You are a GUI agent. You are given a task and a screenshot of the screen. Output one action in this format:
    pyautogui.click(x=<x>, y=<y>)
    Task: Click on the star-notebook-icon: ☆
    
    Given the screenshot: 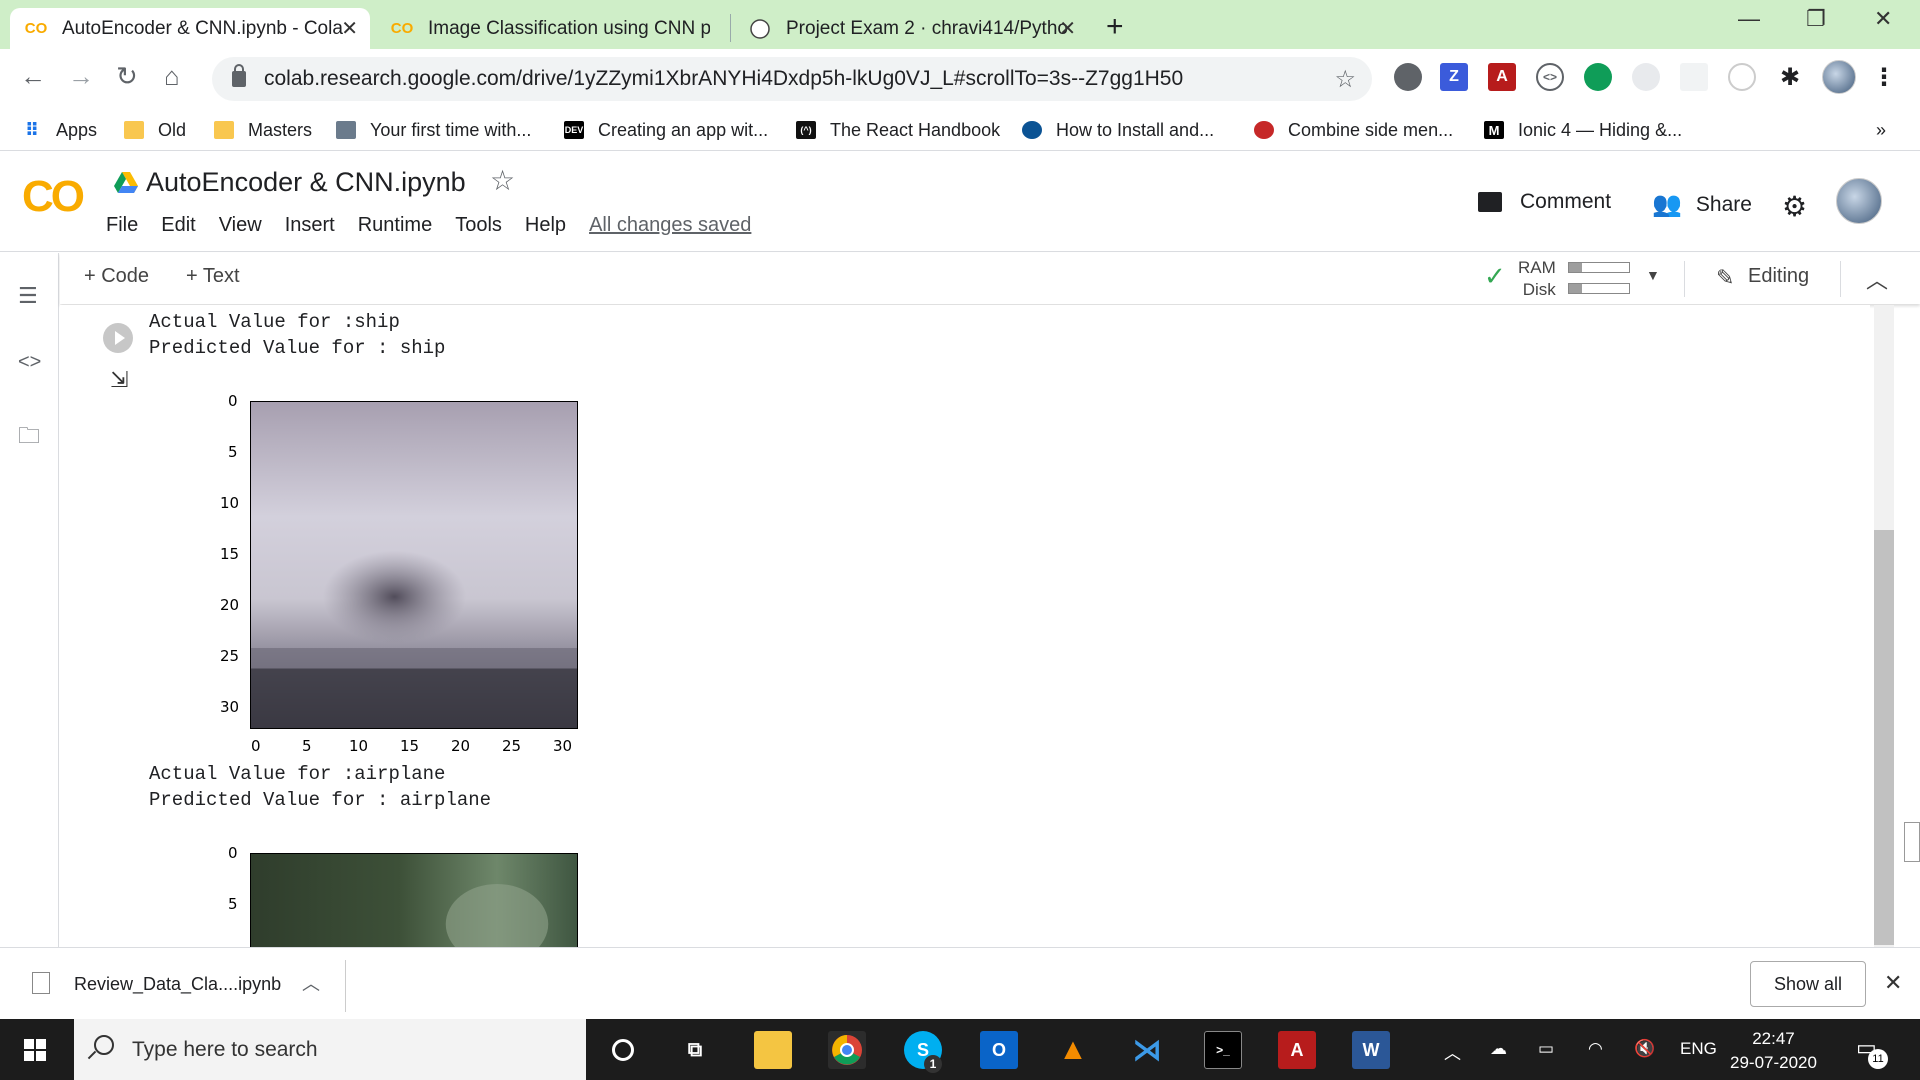 What is the action you would take?
    pyautogui.click(x=502, y=180)
    